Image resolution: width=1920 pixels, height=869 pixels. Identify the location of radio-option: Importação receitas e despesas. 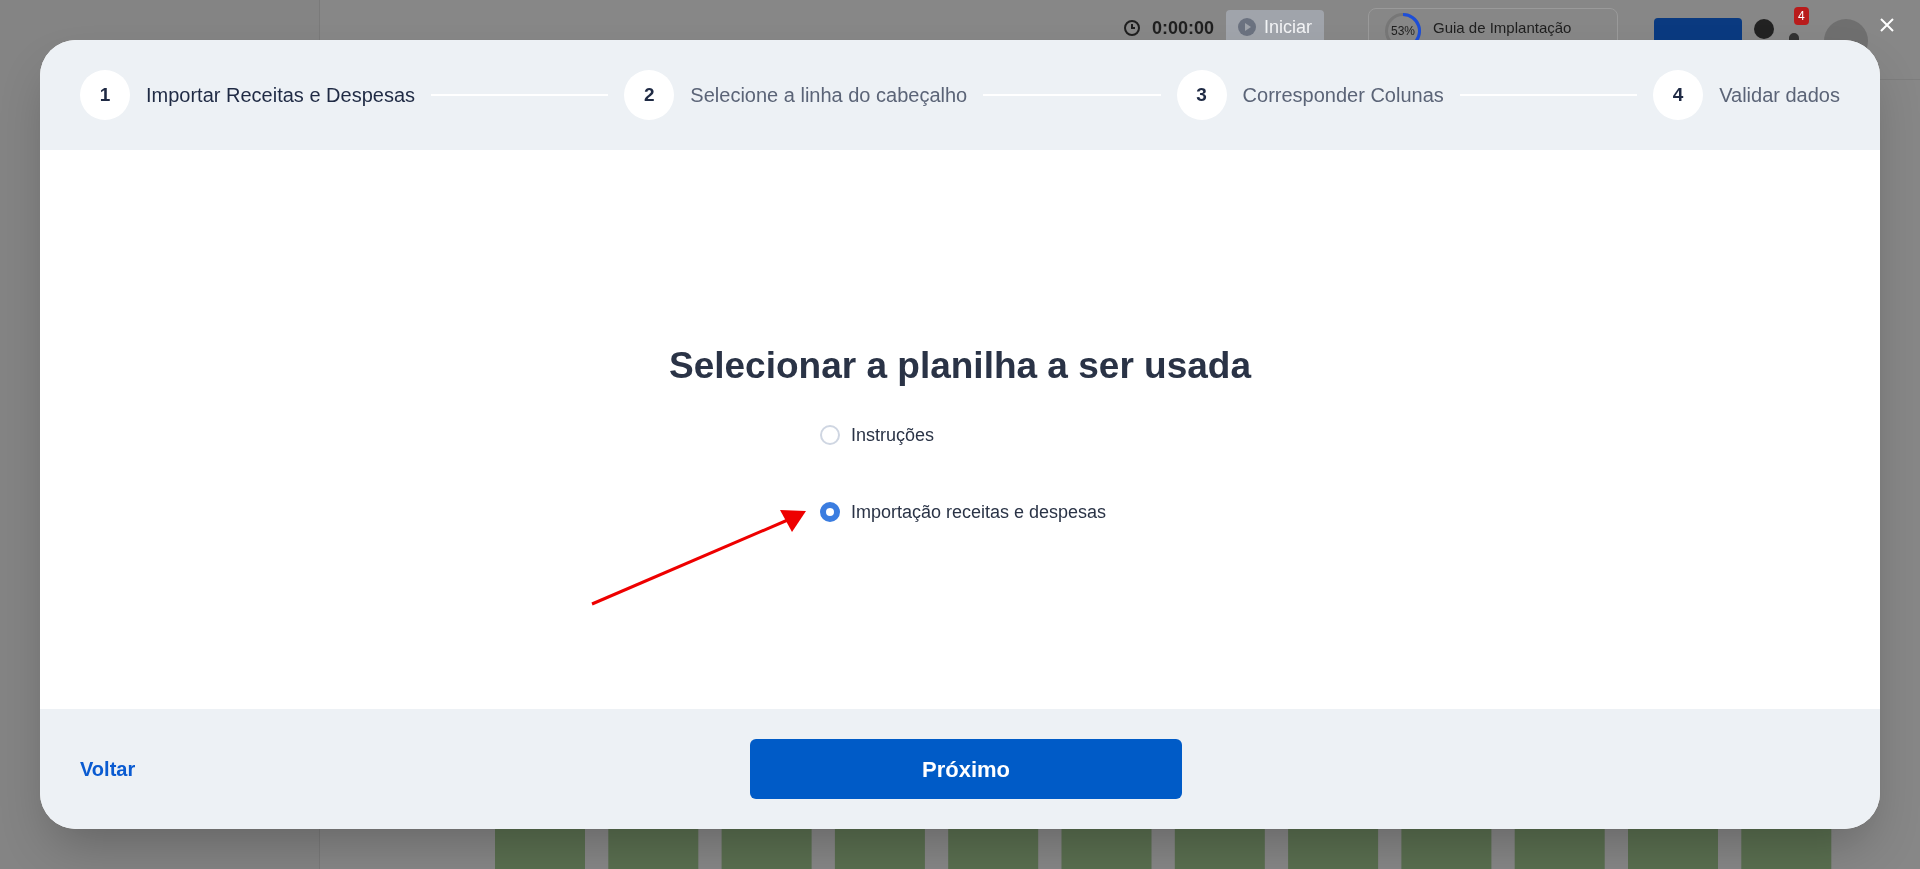
(963, 512).